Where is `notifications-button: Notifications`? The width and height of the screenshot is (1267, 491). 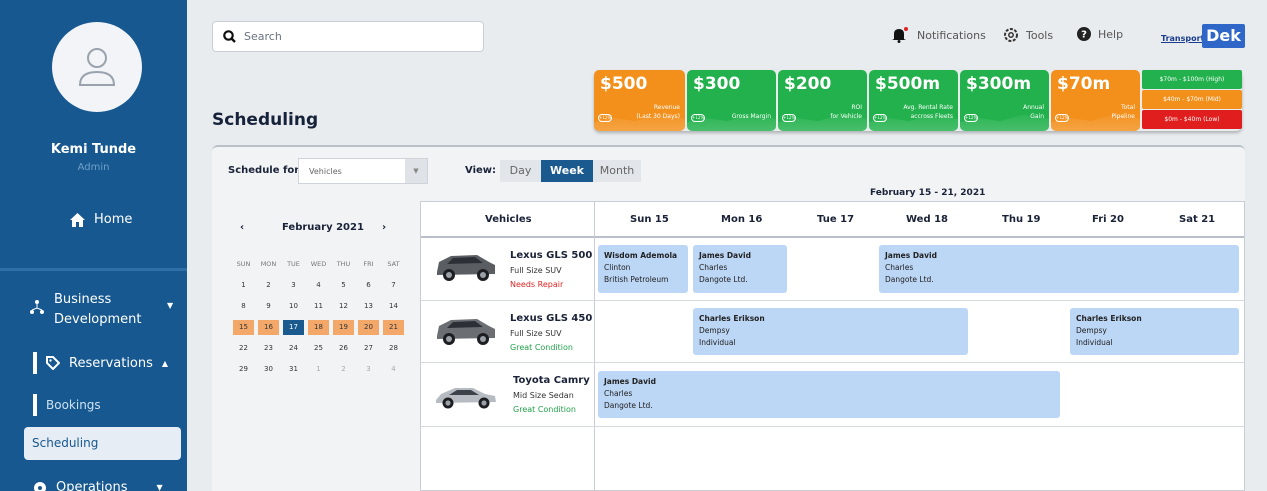 notifications-button: Notifications is located at coordinates (938, 35).